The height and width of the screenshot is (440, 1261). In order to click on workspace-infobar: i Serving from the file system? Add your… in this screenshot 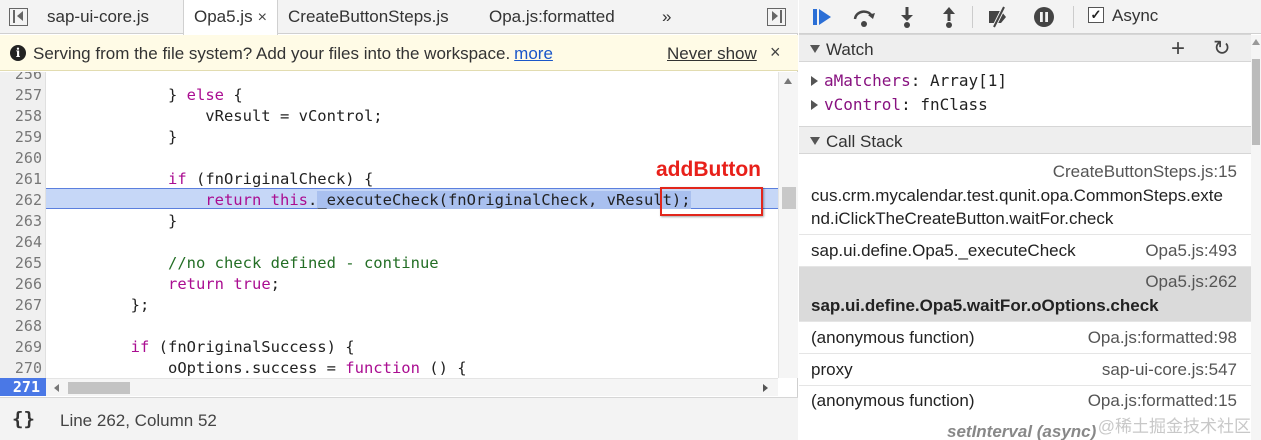, I will do `click(399, 53)`.